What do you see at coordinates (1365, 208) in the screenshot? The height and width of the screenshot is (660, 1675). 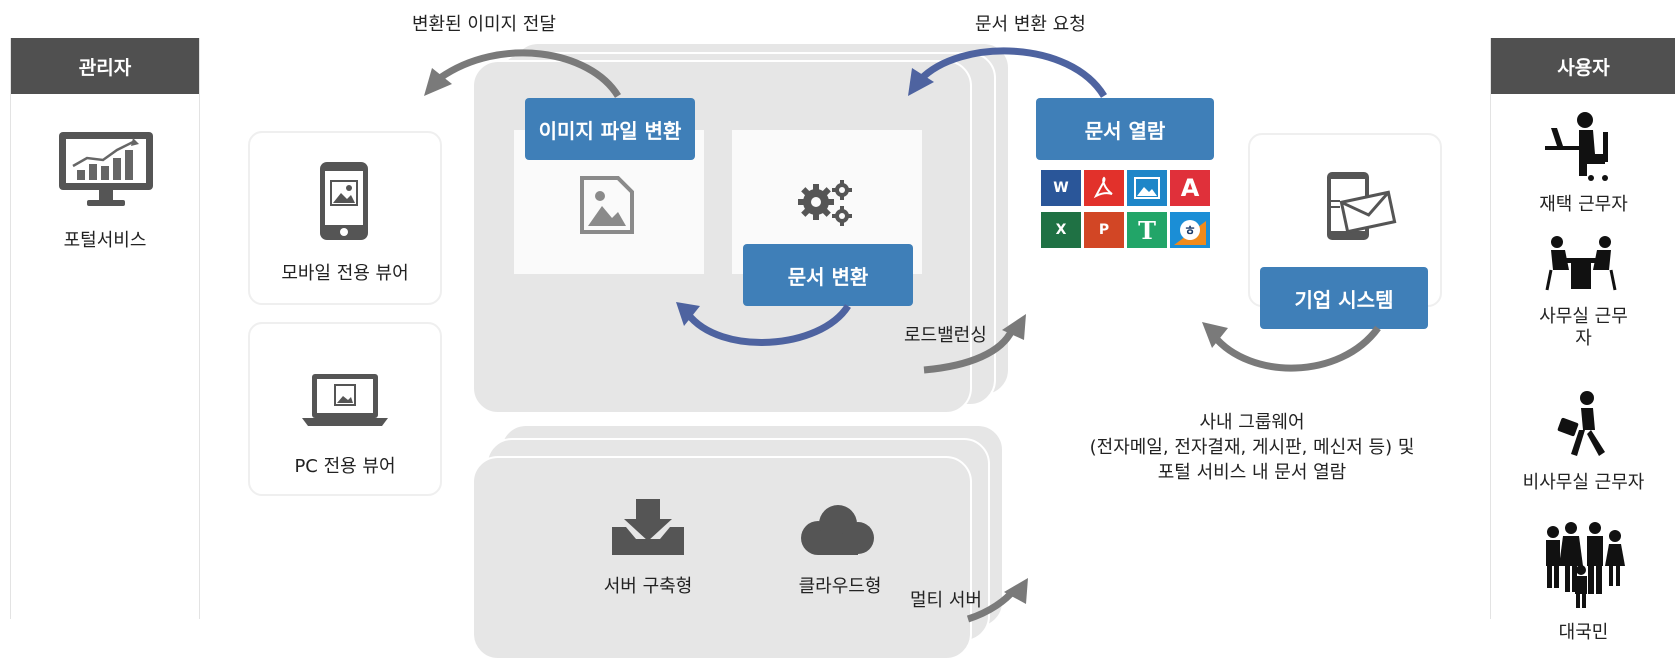 I see `mail-tablet-icon` at bounding box center [1365, 208].